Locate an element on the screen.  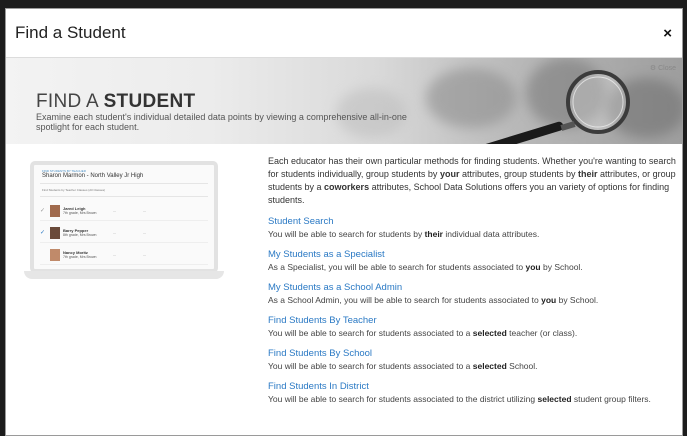
preview-meta: 8th grade, Mrs Brown is located at coordinates (80, 235).